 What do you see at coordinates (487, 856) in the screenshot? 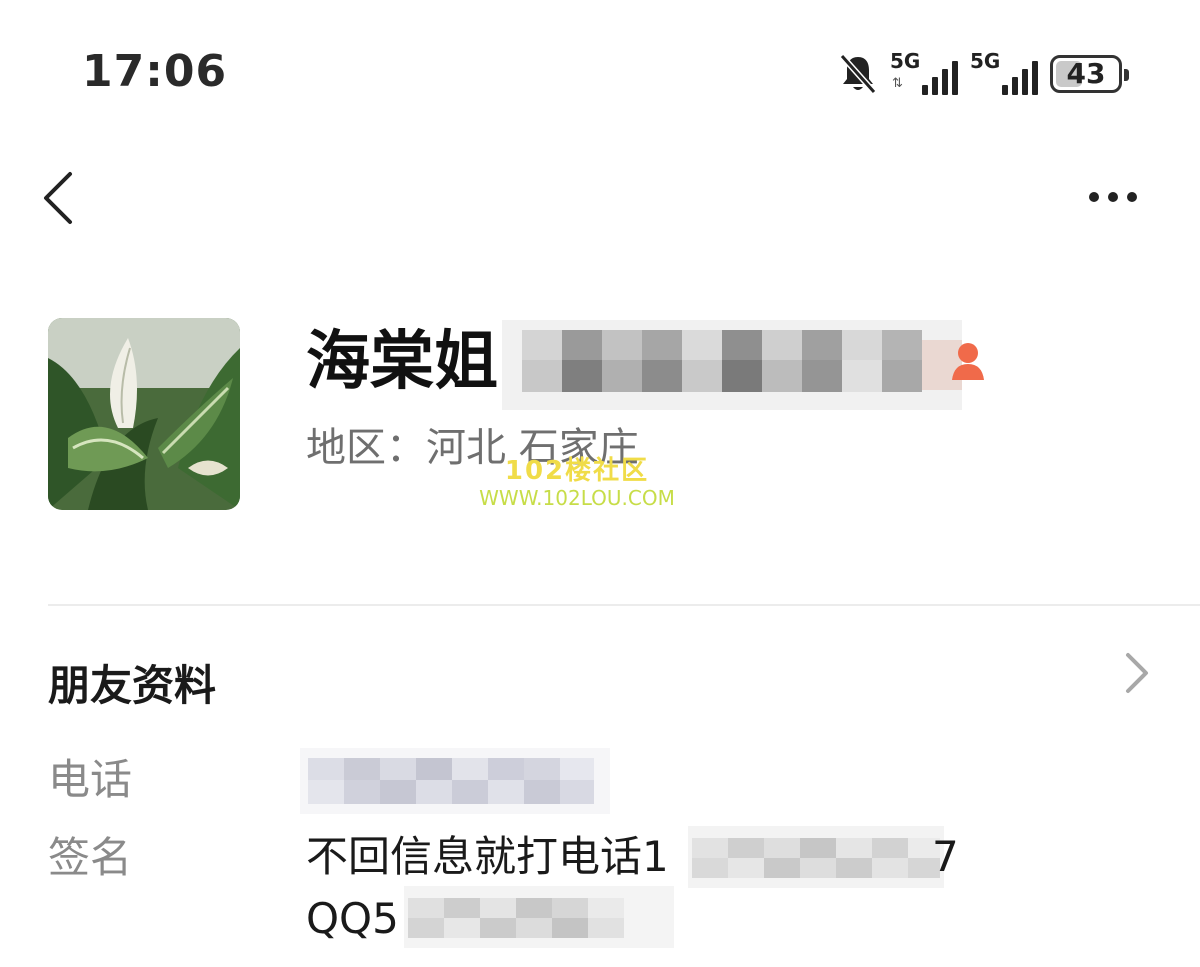
I see `signature-text-line1: 不回信息就打电话1` at bounding box center [487, 856].